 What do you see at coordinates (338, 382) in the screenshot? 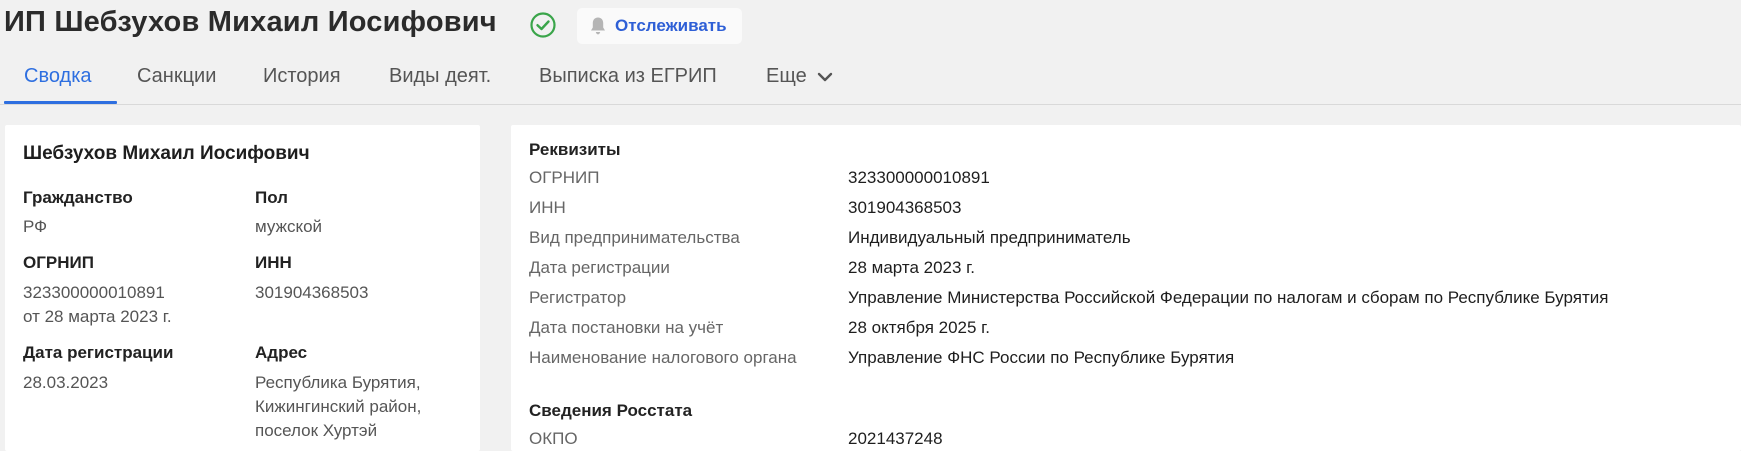
I see `address-line-1: Республика Бурятия,` at bounding box center [338, 382].